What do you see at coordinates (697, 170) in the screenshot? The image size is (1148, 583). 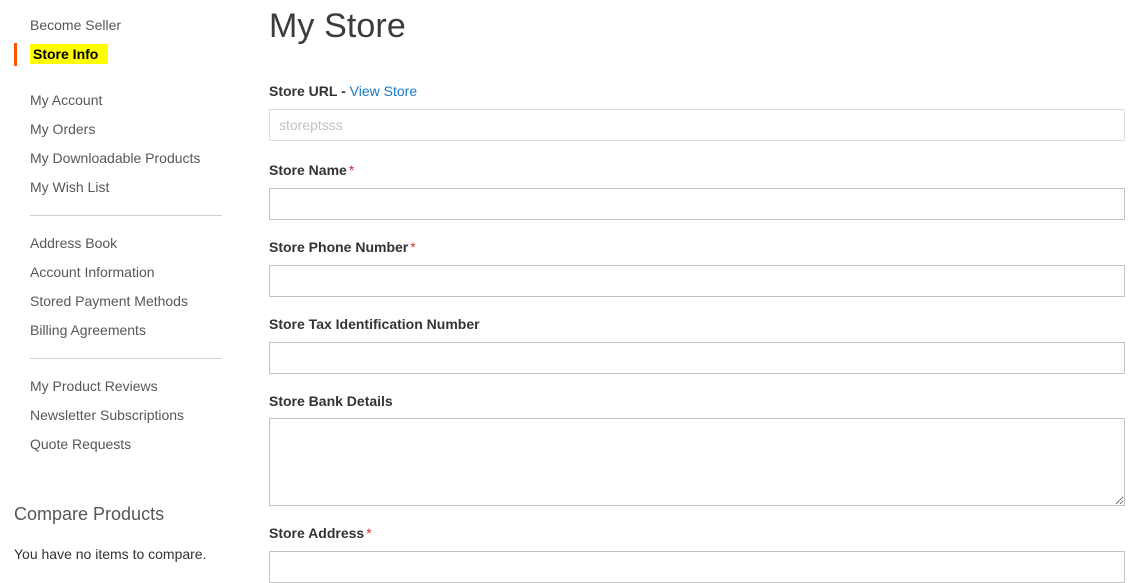 I see `field-store-name-label: Store Name *` at bounding box center [697, 170].